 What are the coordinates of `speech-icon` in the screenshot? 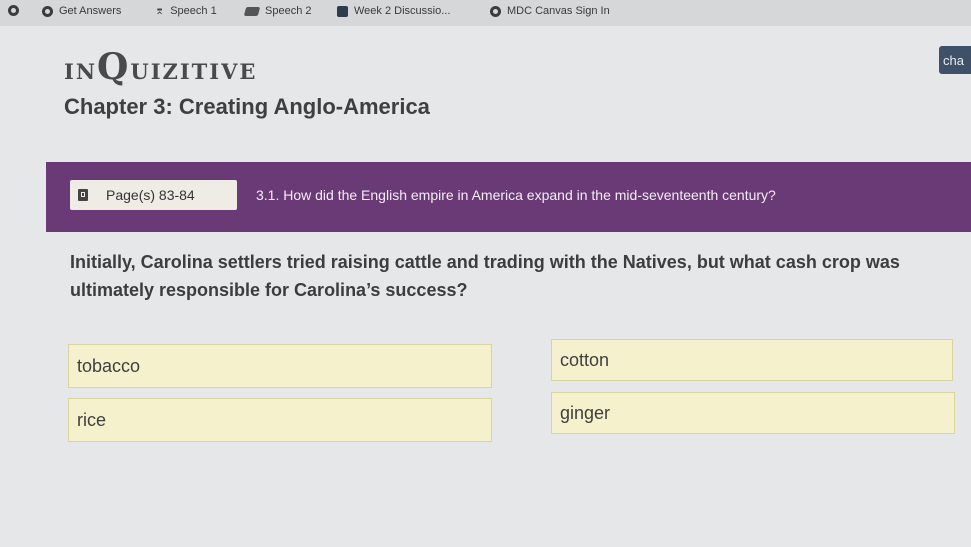 It's located at (252, 11).